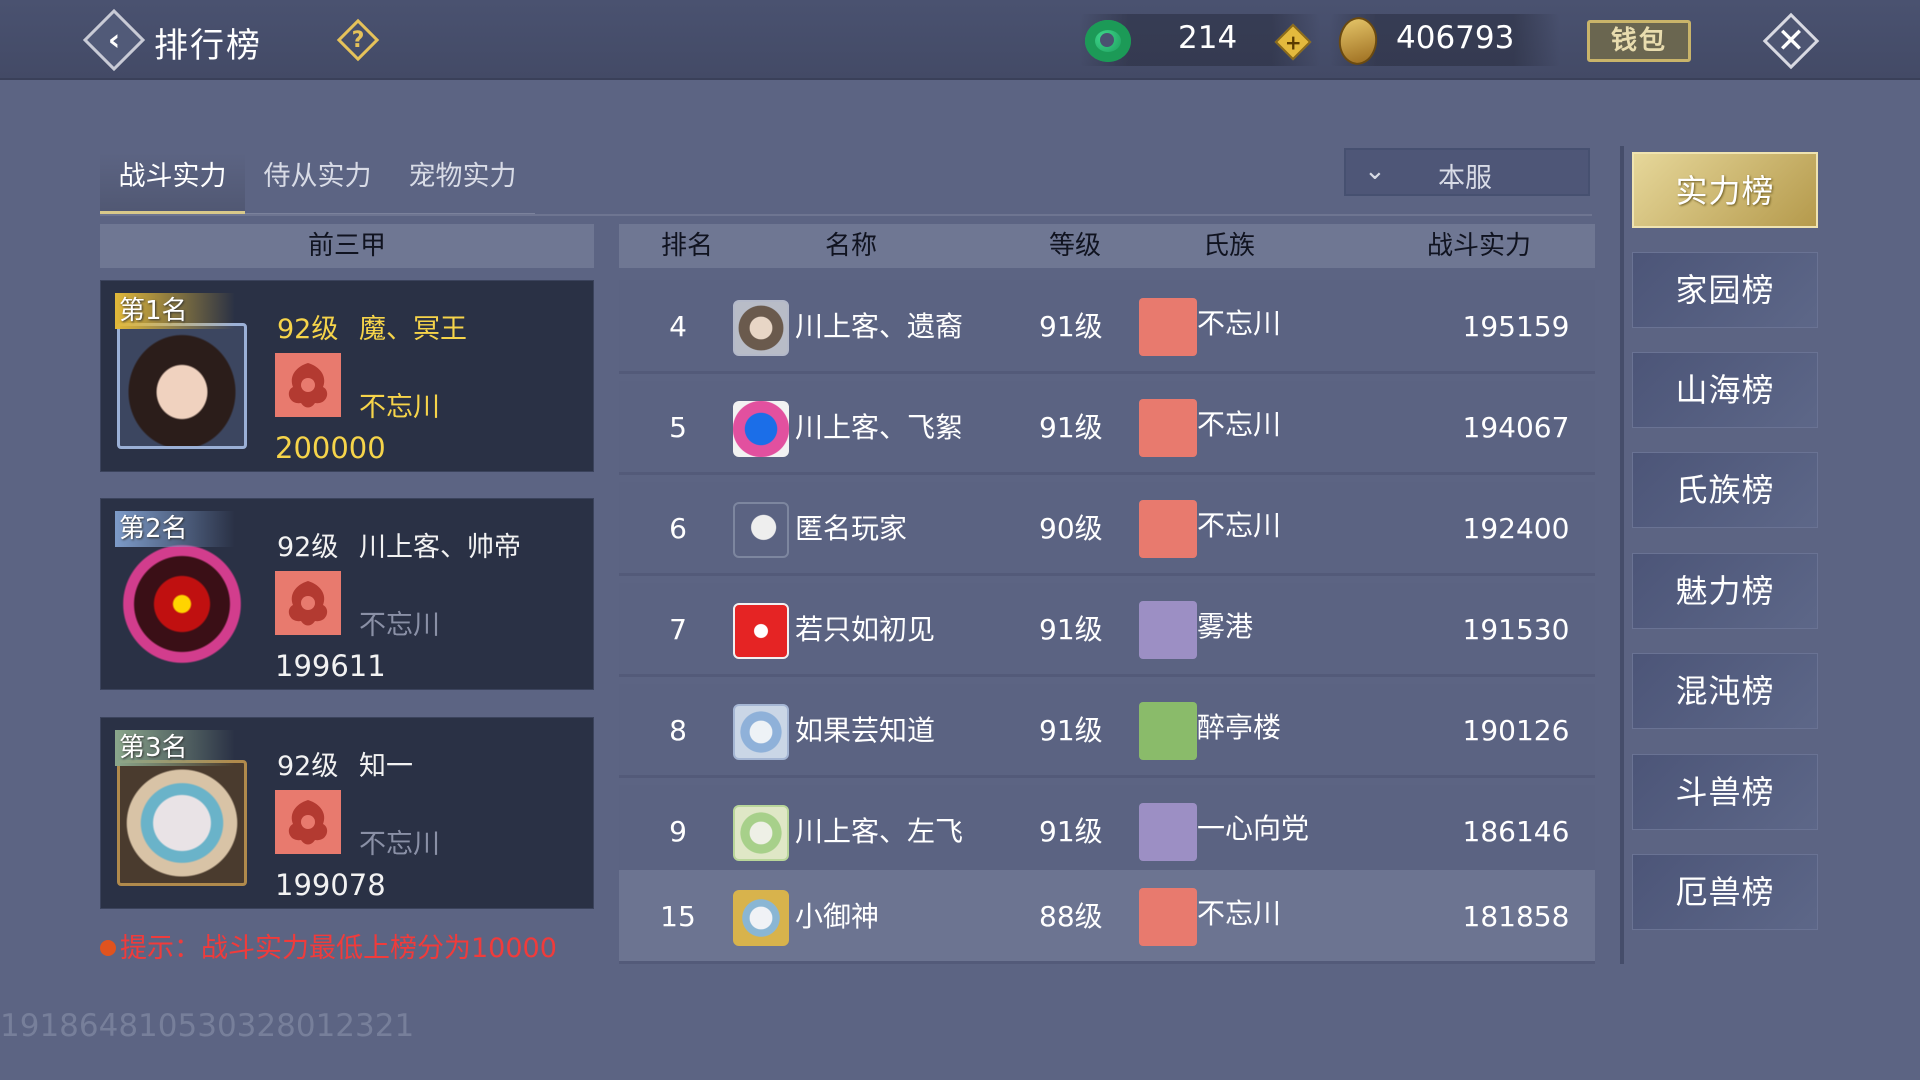 This screenshot has width=1920, height=1080. What do you see at coordinates (440, 547) in the screenshot?
I see `player-name: 川上客、帅帝` at bounding box center [440, 547].